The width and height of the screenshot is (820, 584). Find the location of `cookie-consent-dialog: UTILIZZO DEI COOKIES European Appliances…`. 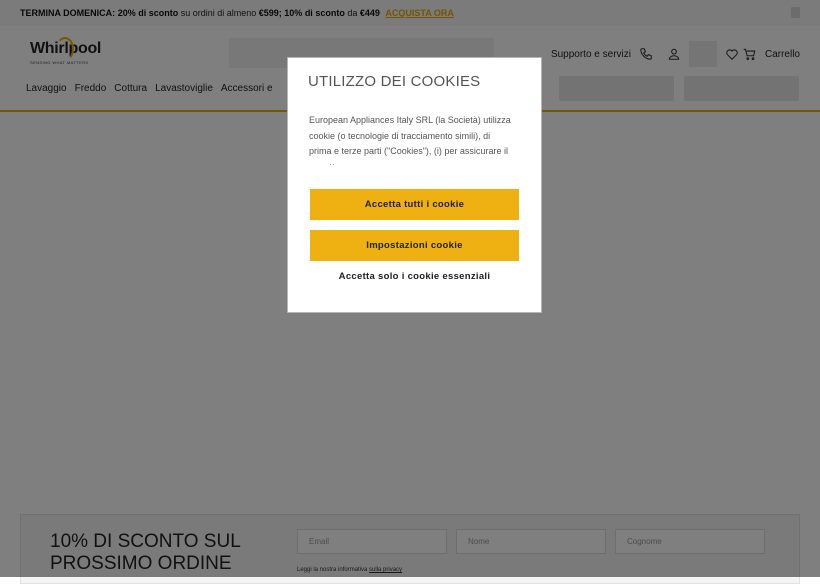

cookie-consent-dialog: UTILIZZO DEI COOKIES European Appliances… is located at coordinates (414, 185).